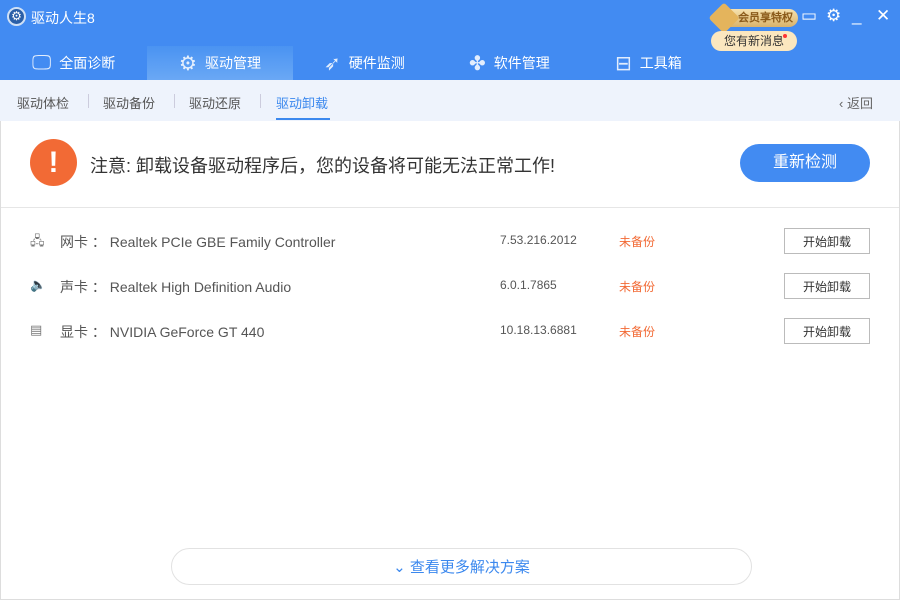 This screenshot has width=900, height=600. Describe the element at coordinates (469, 567) in the screenshot. I see `more-label: 查看更多解决方案` at that location.